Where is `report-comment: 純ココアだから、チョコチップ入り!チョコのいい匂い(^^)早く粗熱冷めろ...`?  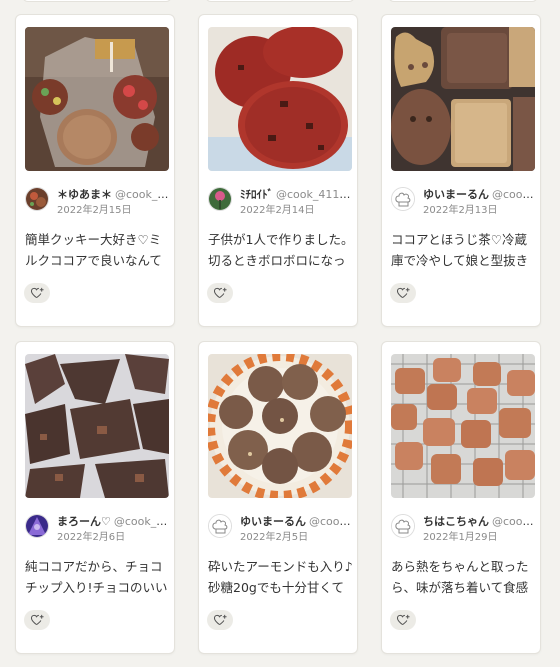 report-comment: 純ココアだから、チョコチップ入り!チョコのいい匂い(^^)早く粗熱冷めろ... is located at coordinates (96, 577).